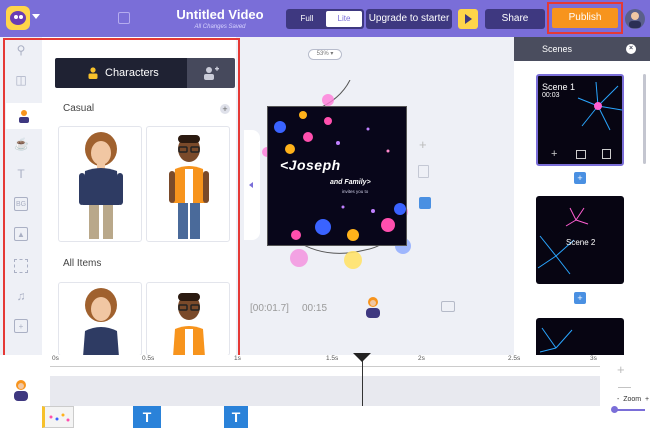 Image resolution: width=650 pixels, height=431 pixels. Describe the element at coordinates (421, 358) in the screenshot. I see `tick-label: 2s` at that location.